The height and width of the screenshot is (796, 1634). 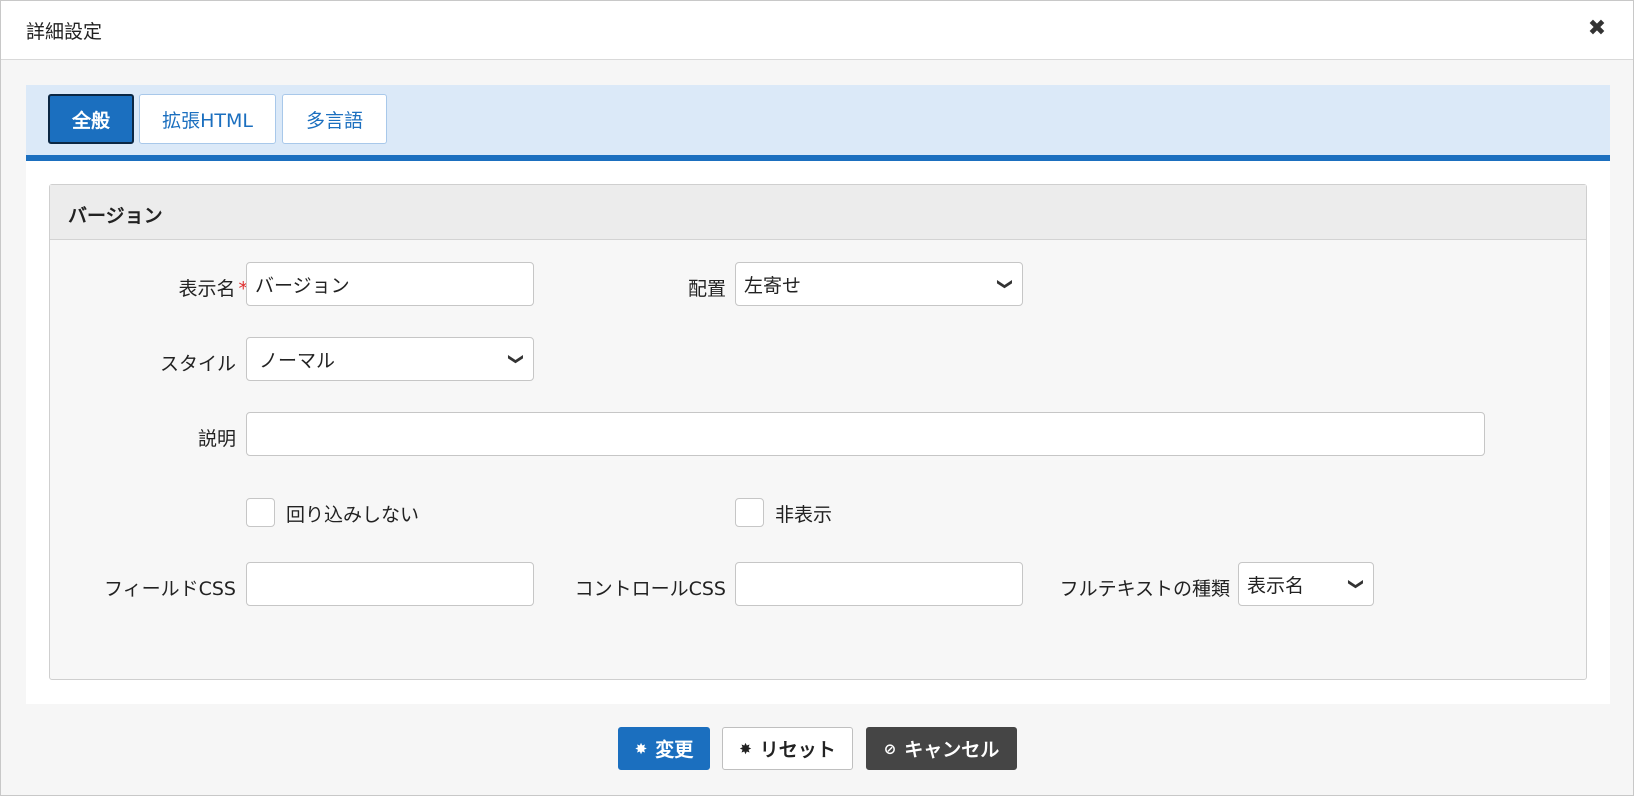 What do you see at coordinates (260, 512) in the screenshot?
I see `no-wrap-checkbox` at bounding box center [260, 512].